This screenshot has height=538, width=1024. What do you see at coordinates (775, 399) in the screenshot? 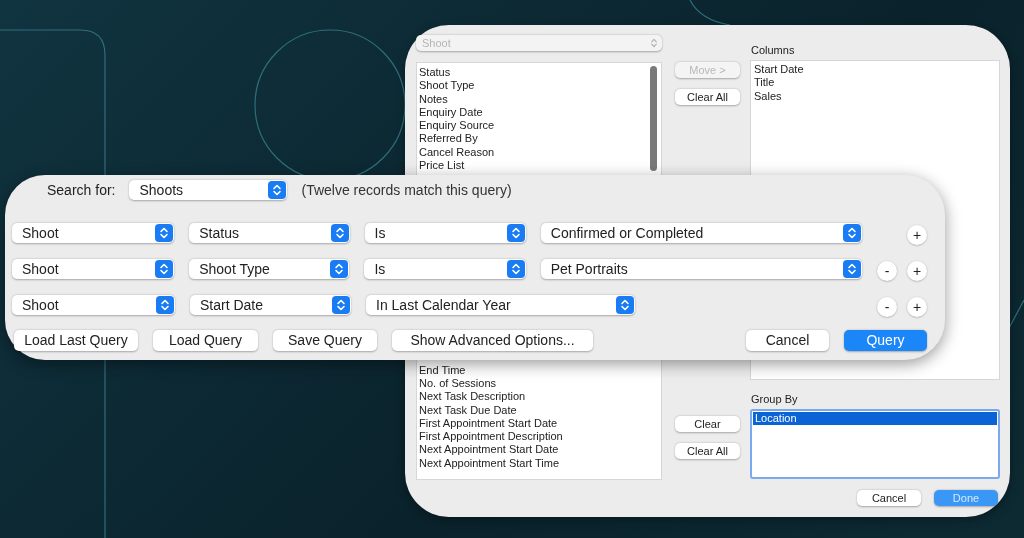
I see `list-label: Group By` at bounding box center [775, 399].